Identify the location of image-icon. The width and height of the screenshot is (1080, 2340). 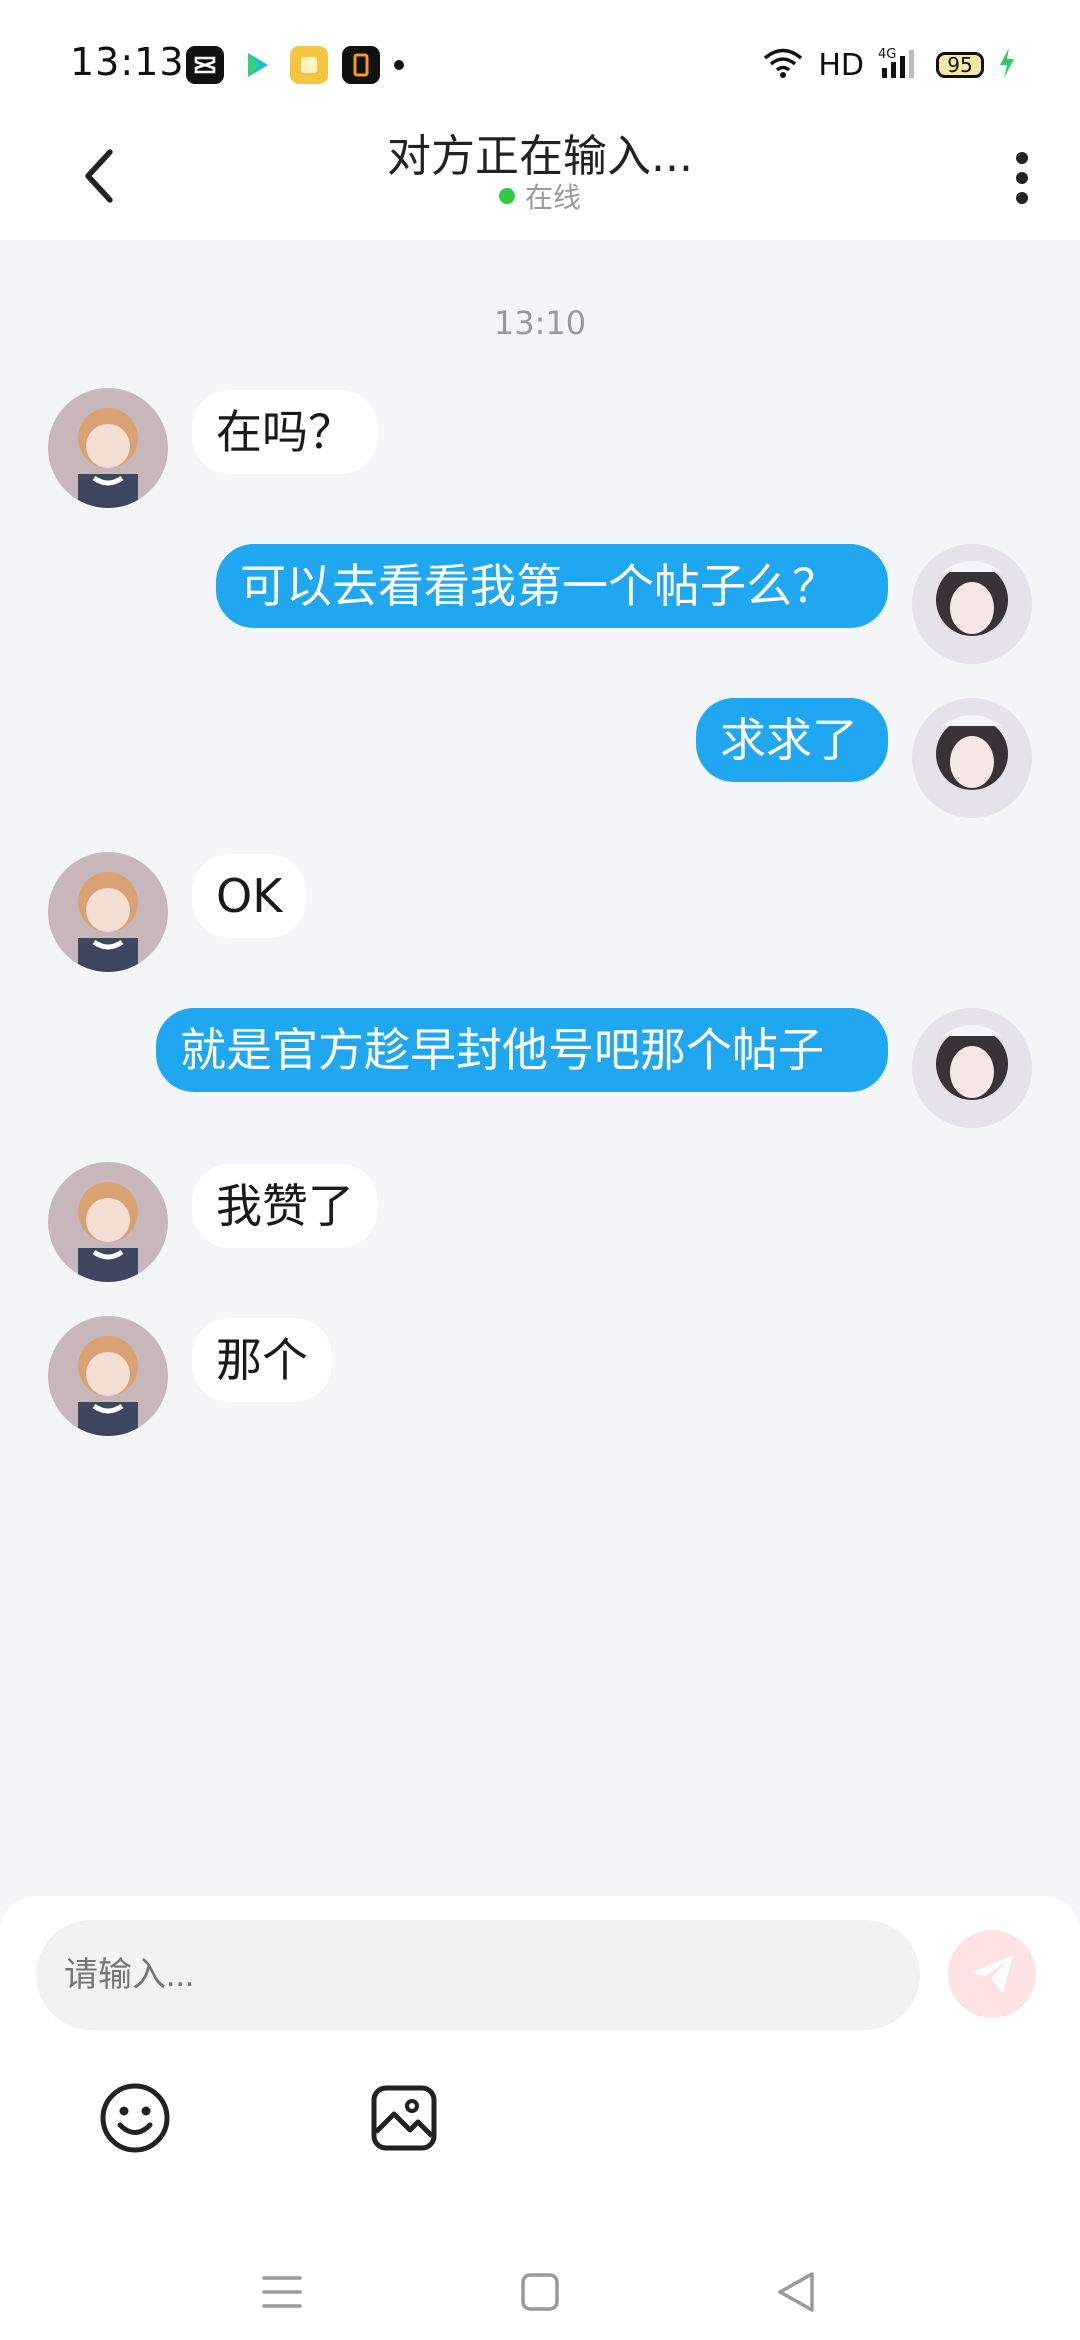
(404, 2118).